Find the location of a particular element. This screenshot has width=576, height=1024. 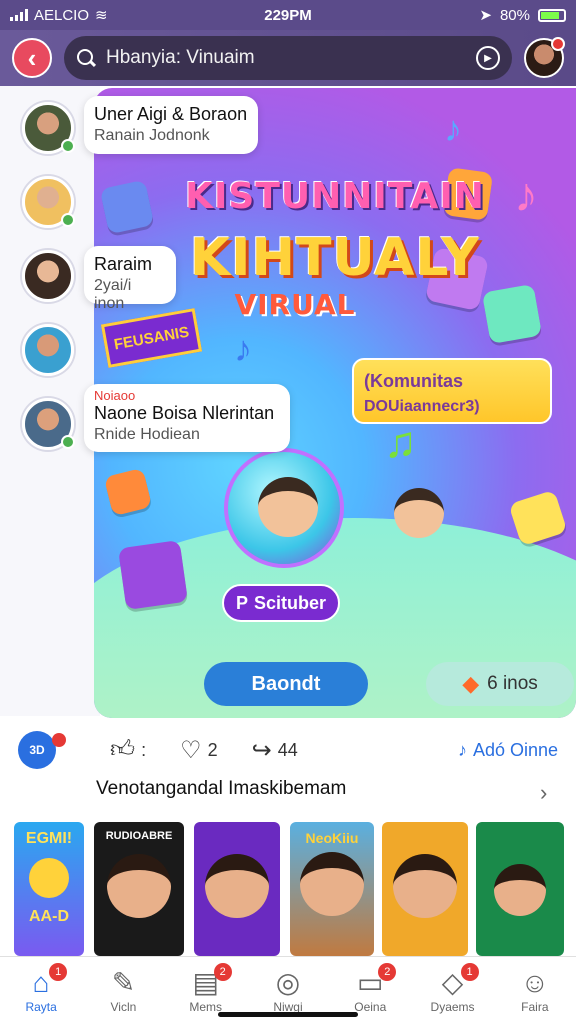

add-label: Adó Oinne is located at coordinates (515, 749).